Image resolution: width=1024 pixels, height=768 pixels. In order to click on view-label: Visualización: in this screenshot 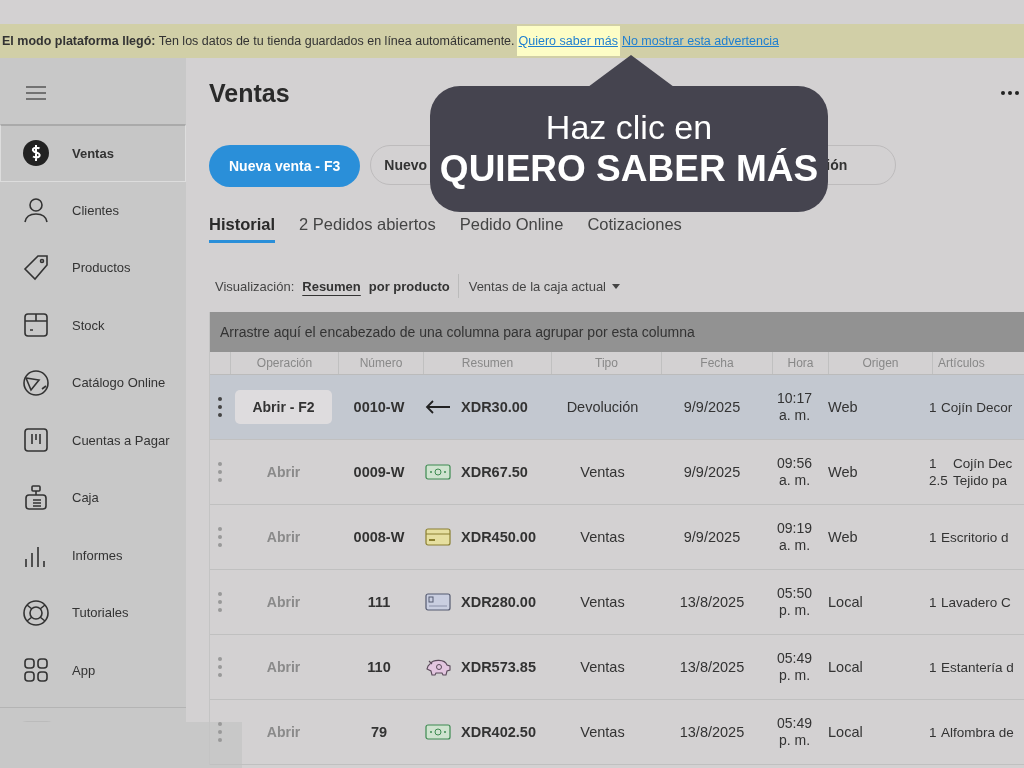, I will do `click(255, 286)`.